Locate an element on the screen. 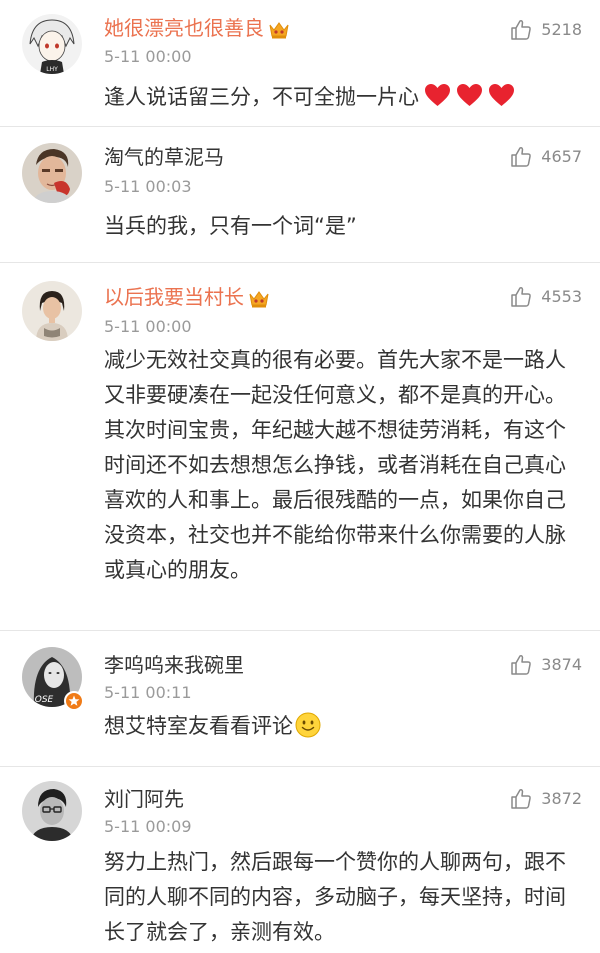 This screenshot has height=953, width=600. like-count: 3874 is located at coordinates (561, 664).